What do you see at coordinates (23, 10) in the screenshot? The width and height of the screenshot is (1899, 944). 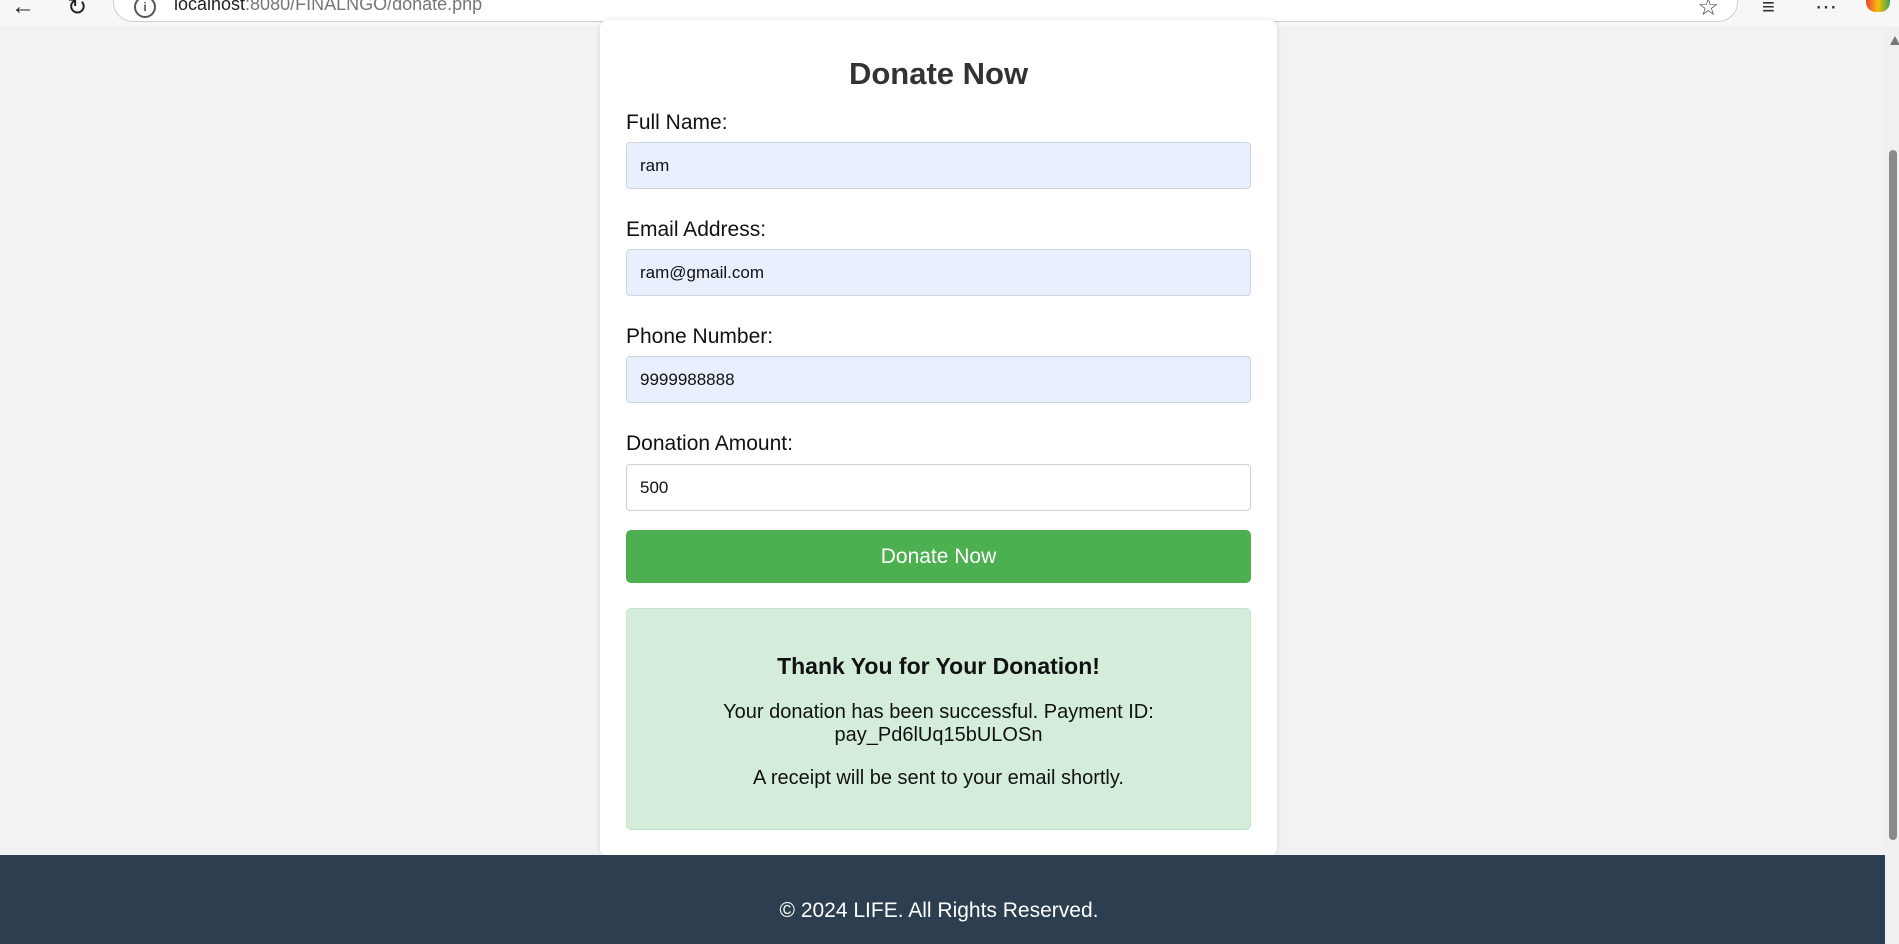 I see `back-arrow-icon: ←` at bounding box center [23, 10].